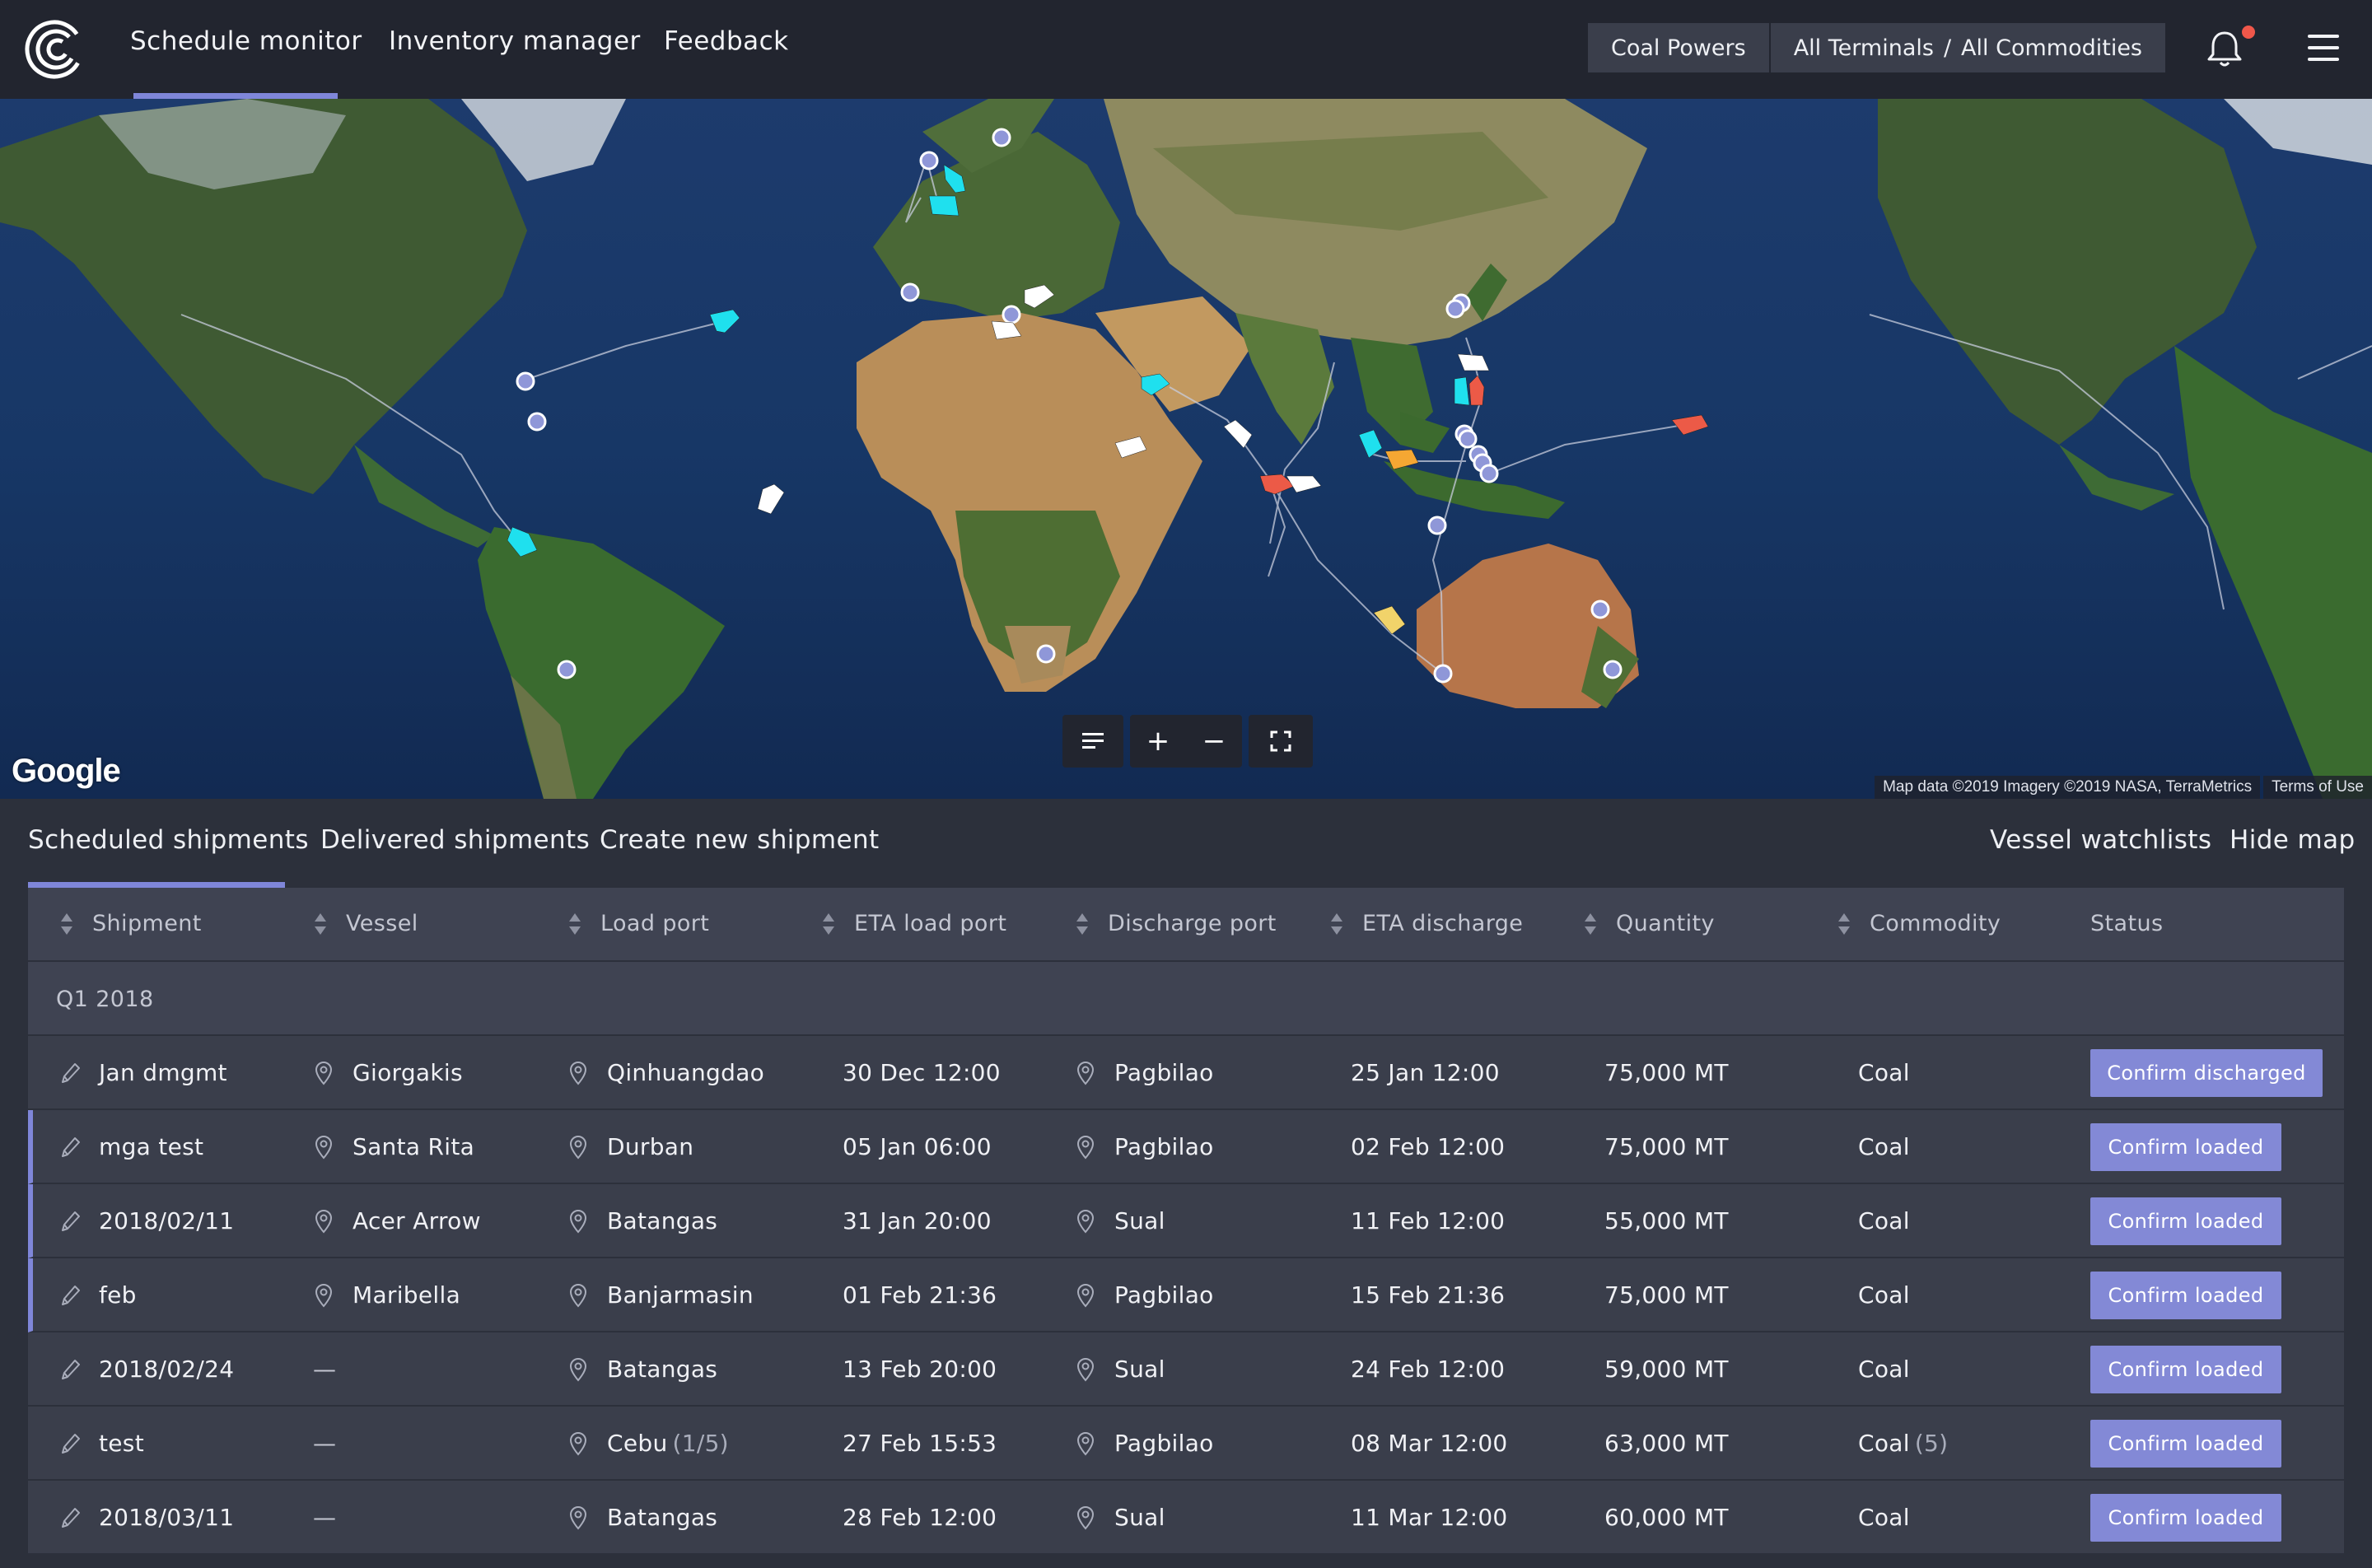  Describe the element at coordinates (740, 840) in the screenshot. I see `tab-create-new-shipment: Create new shipment` at that location.